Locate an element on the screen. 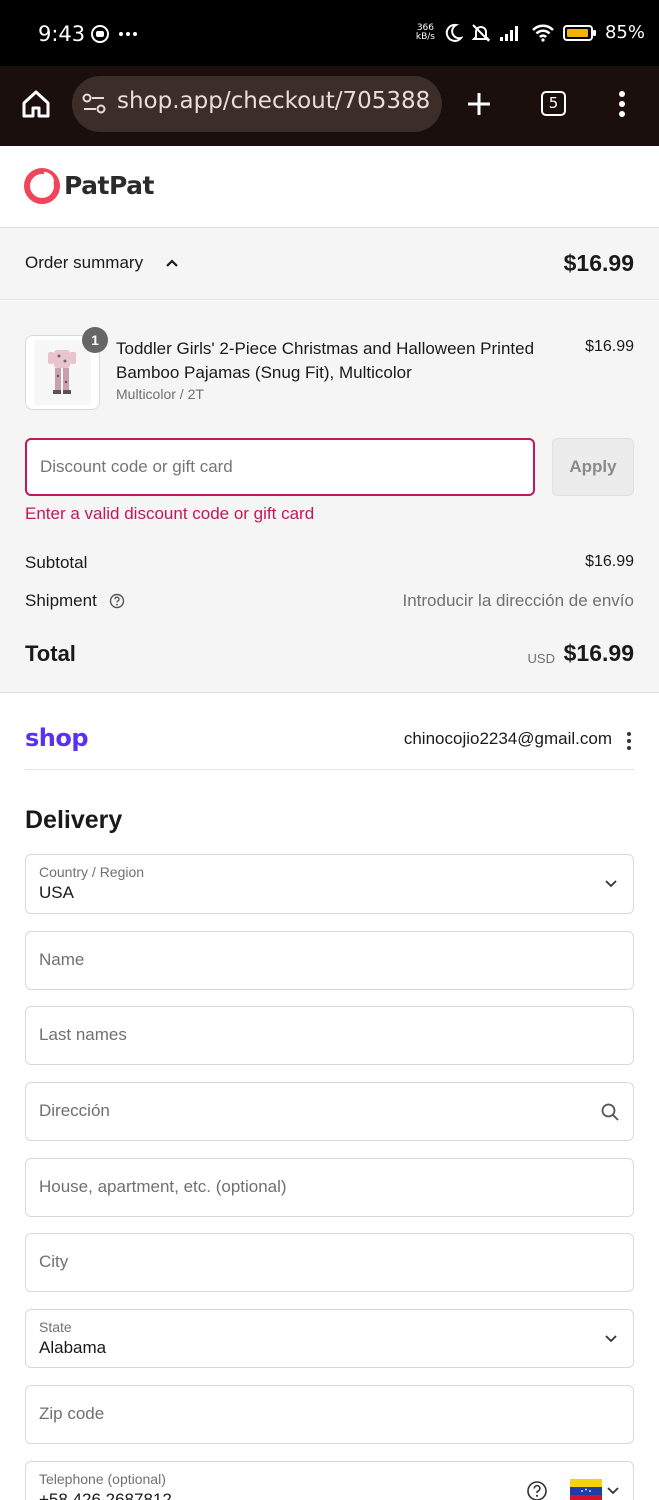  country-region-value: USA is located at coordinates (56, 892).